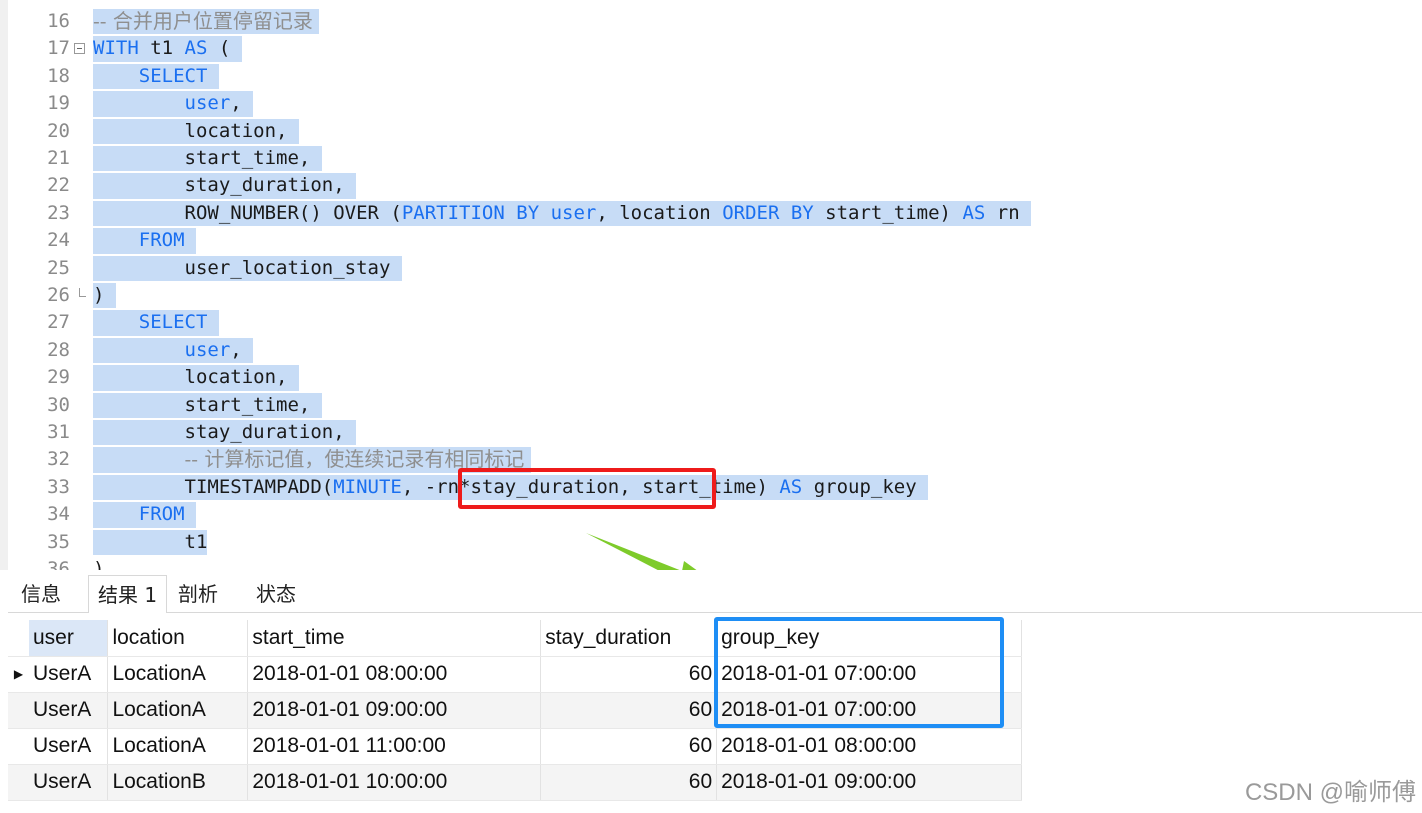 The image size is (1422, 813). Describe the element at coordinates (641, 551) in the screenshot. I see `green-arrow-icon` at that location.